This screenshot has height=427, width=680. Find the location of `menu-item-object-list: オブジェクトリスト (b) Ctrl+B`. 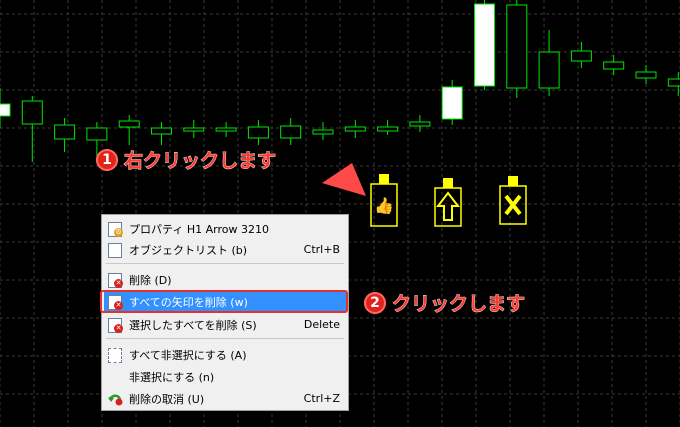

menu-item-object-list: オブジェクトリスト (b) Ctrl+B is located at coordinates (225, 249).